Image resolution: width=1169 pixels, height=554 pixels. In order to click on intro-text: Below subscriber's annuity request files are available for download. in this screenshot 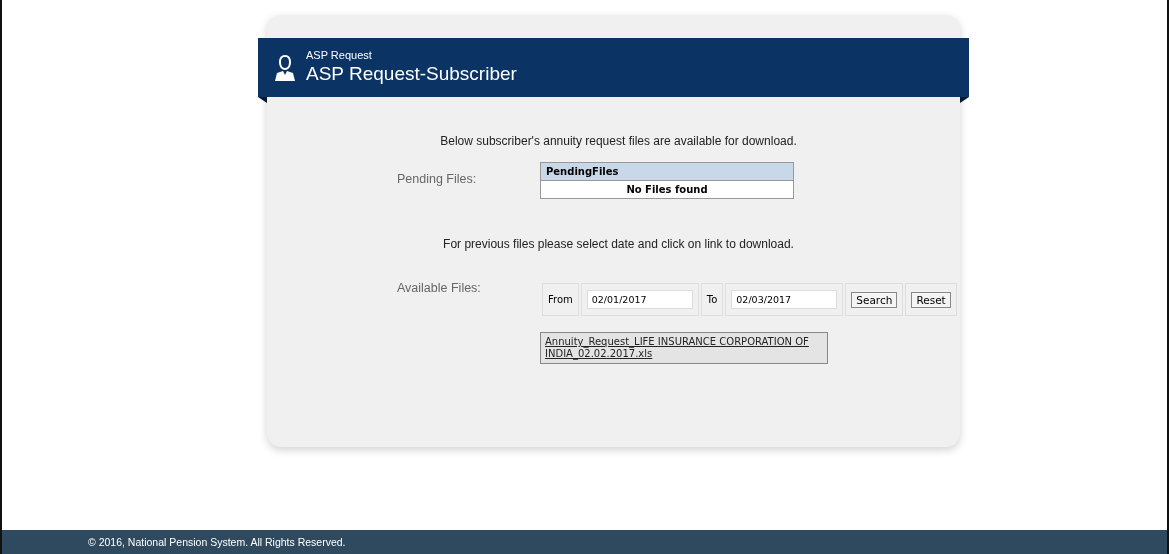, I will do `click(618, 141)`.